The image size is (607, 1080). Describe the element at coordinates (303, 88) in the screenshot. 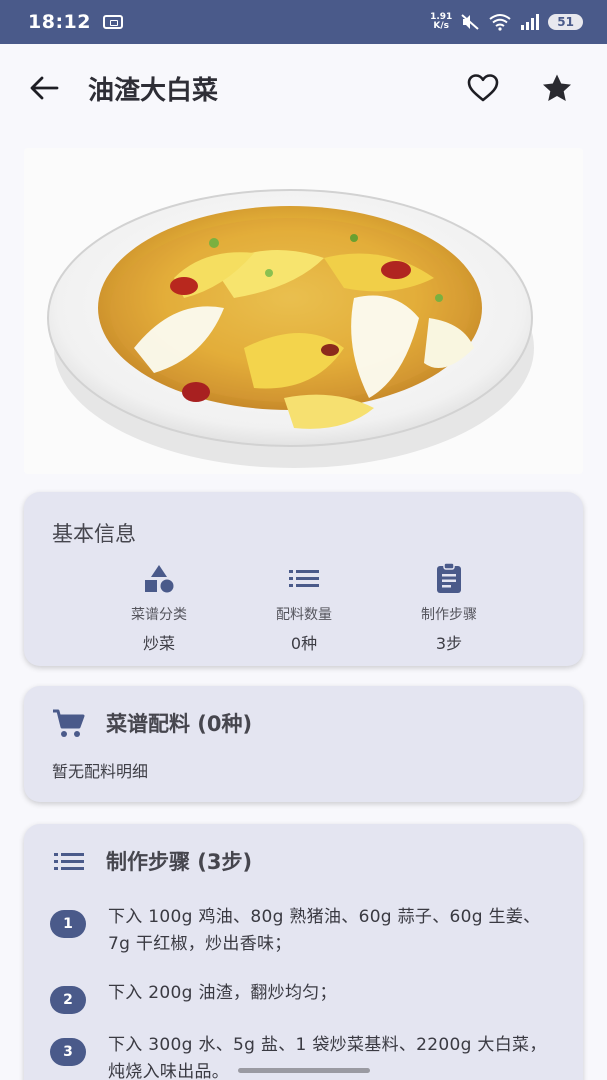

I see `app-bar: 油渣大白菜` at that location.